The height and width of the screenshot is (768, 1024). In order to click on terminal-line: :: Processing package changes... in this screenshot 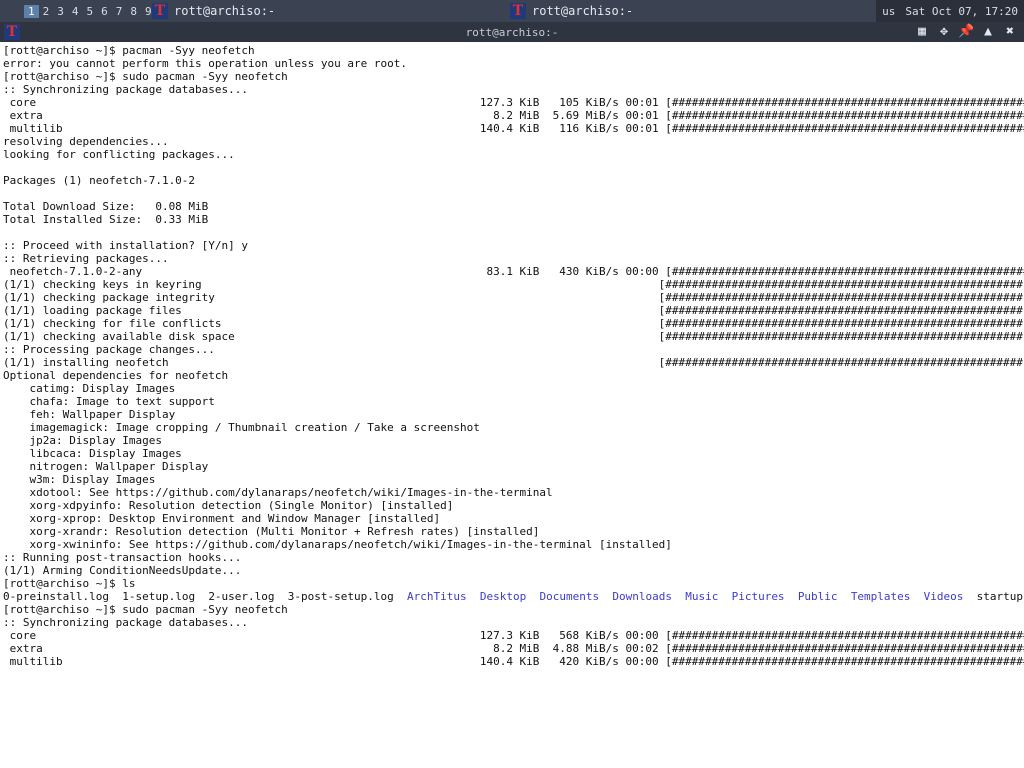, I will do `click(109, 349)`.